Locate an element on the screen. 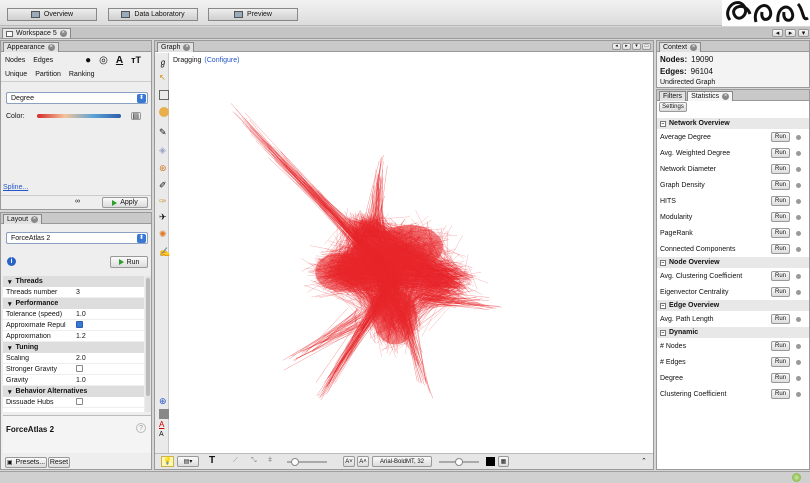  pencil-icon: ✎ is located at coordinates (164, 132).